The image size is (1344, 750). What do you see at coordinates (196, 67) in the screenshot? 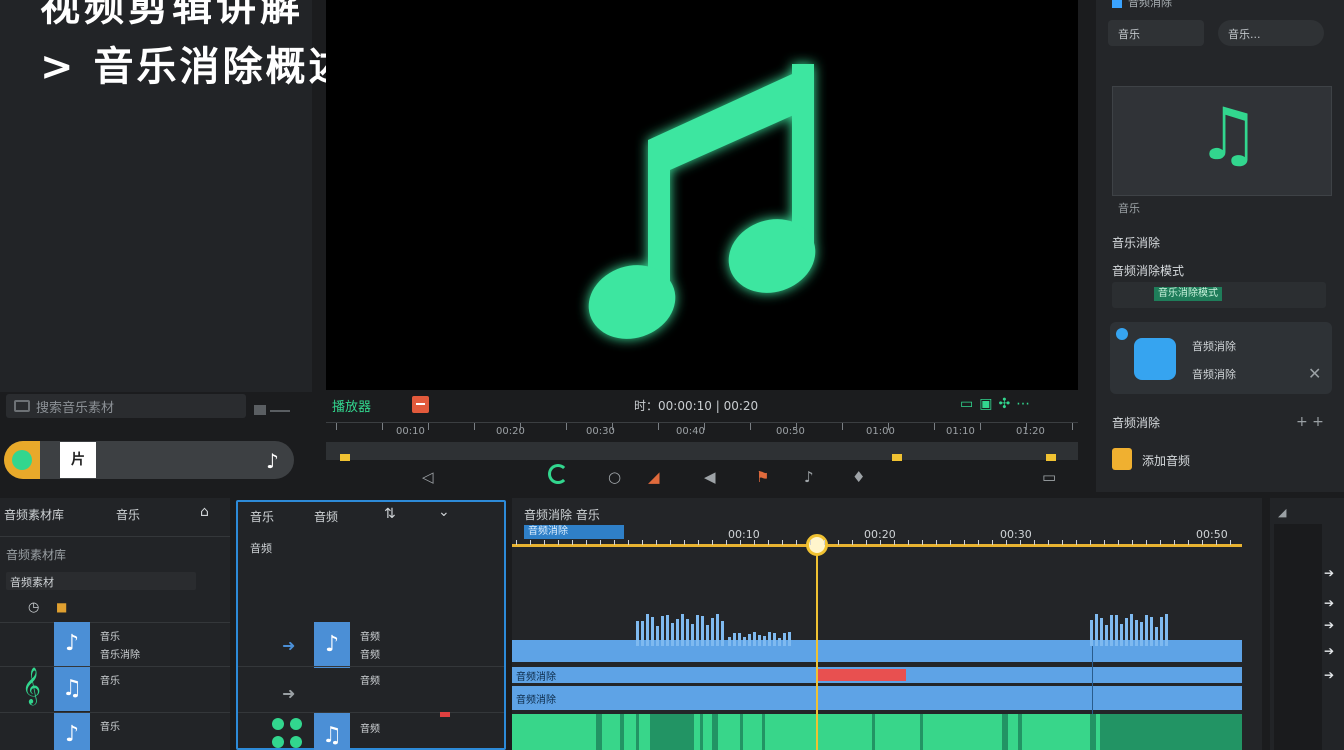
I see `video-subtitle: > 音乐消除概述` at bounding box center [196, 67].